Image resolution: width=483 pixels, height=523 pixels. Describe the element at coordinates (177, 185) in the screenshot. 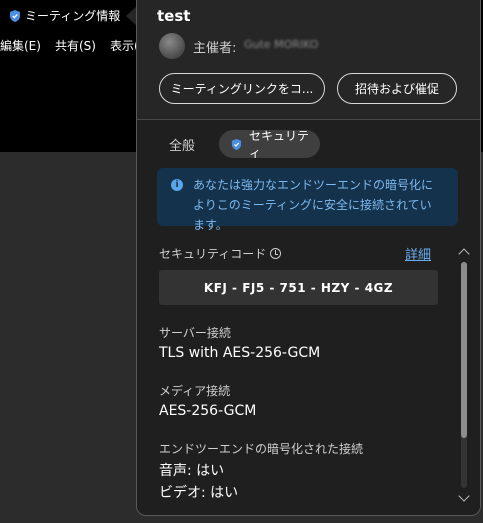

I see `info-icon: i` at that location.